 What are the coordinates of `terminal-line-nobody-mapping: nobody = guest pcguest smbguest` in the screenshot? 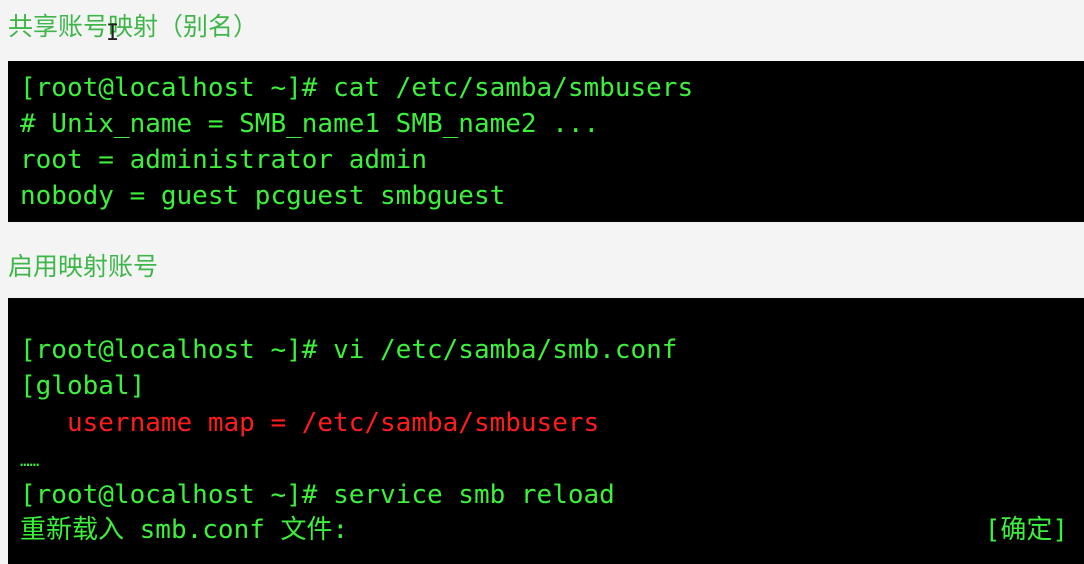 It's located at (263, 196).